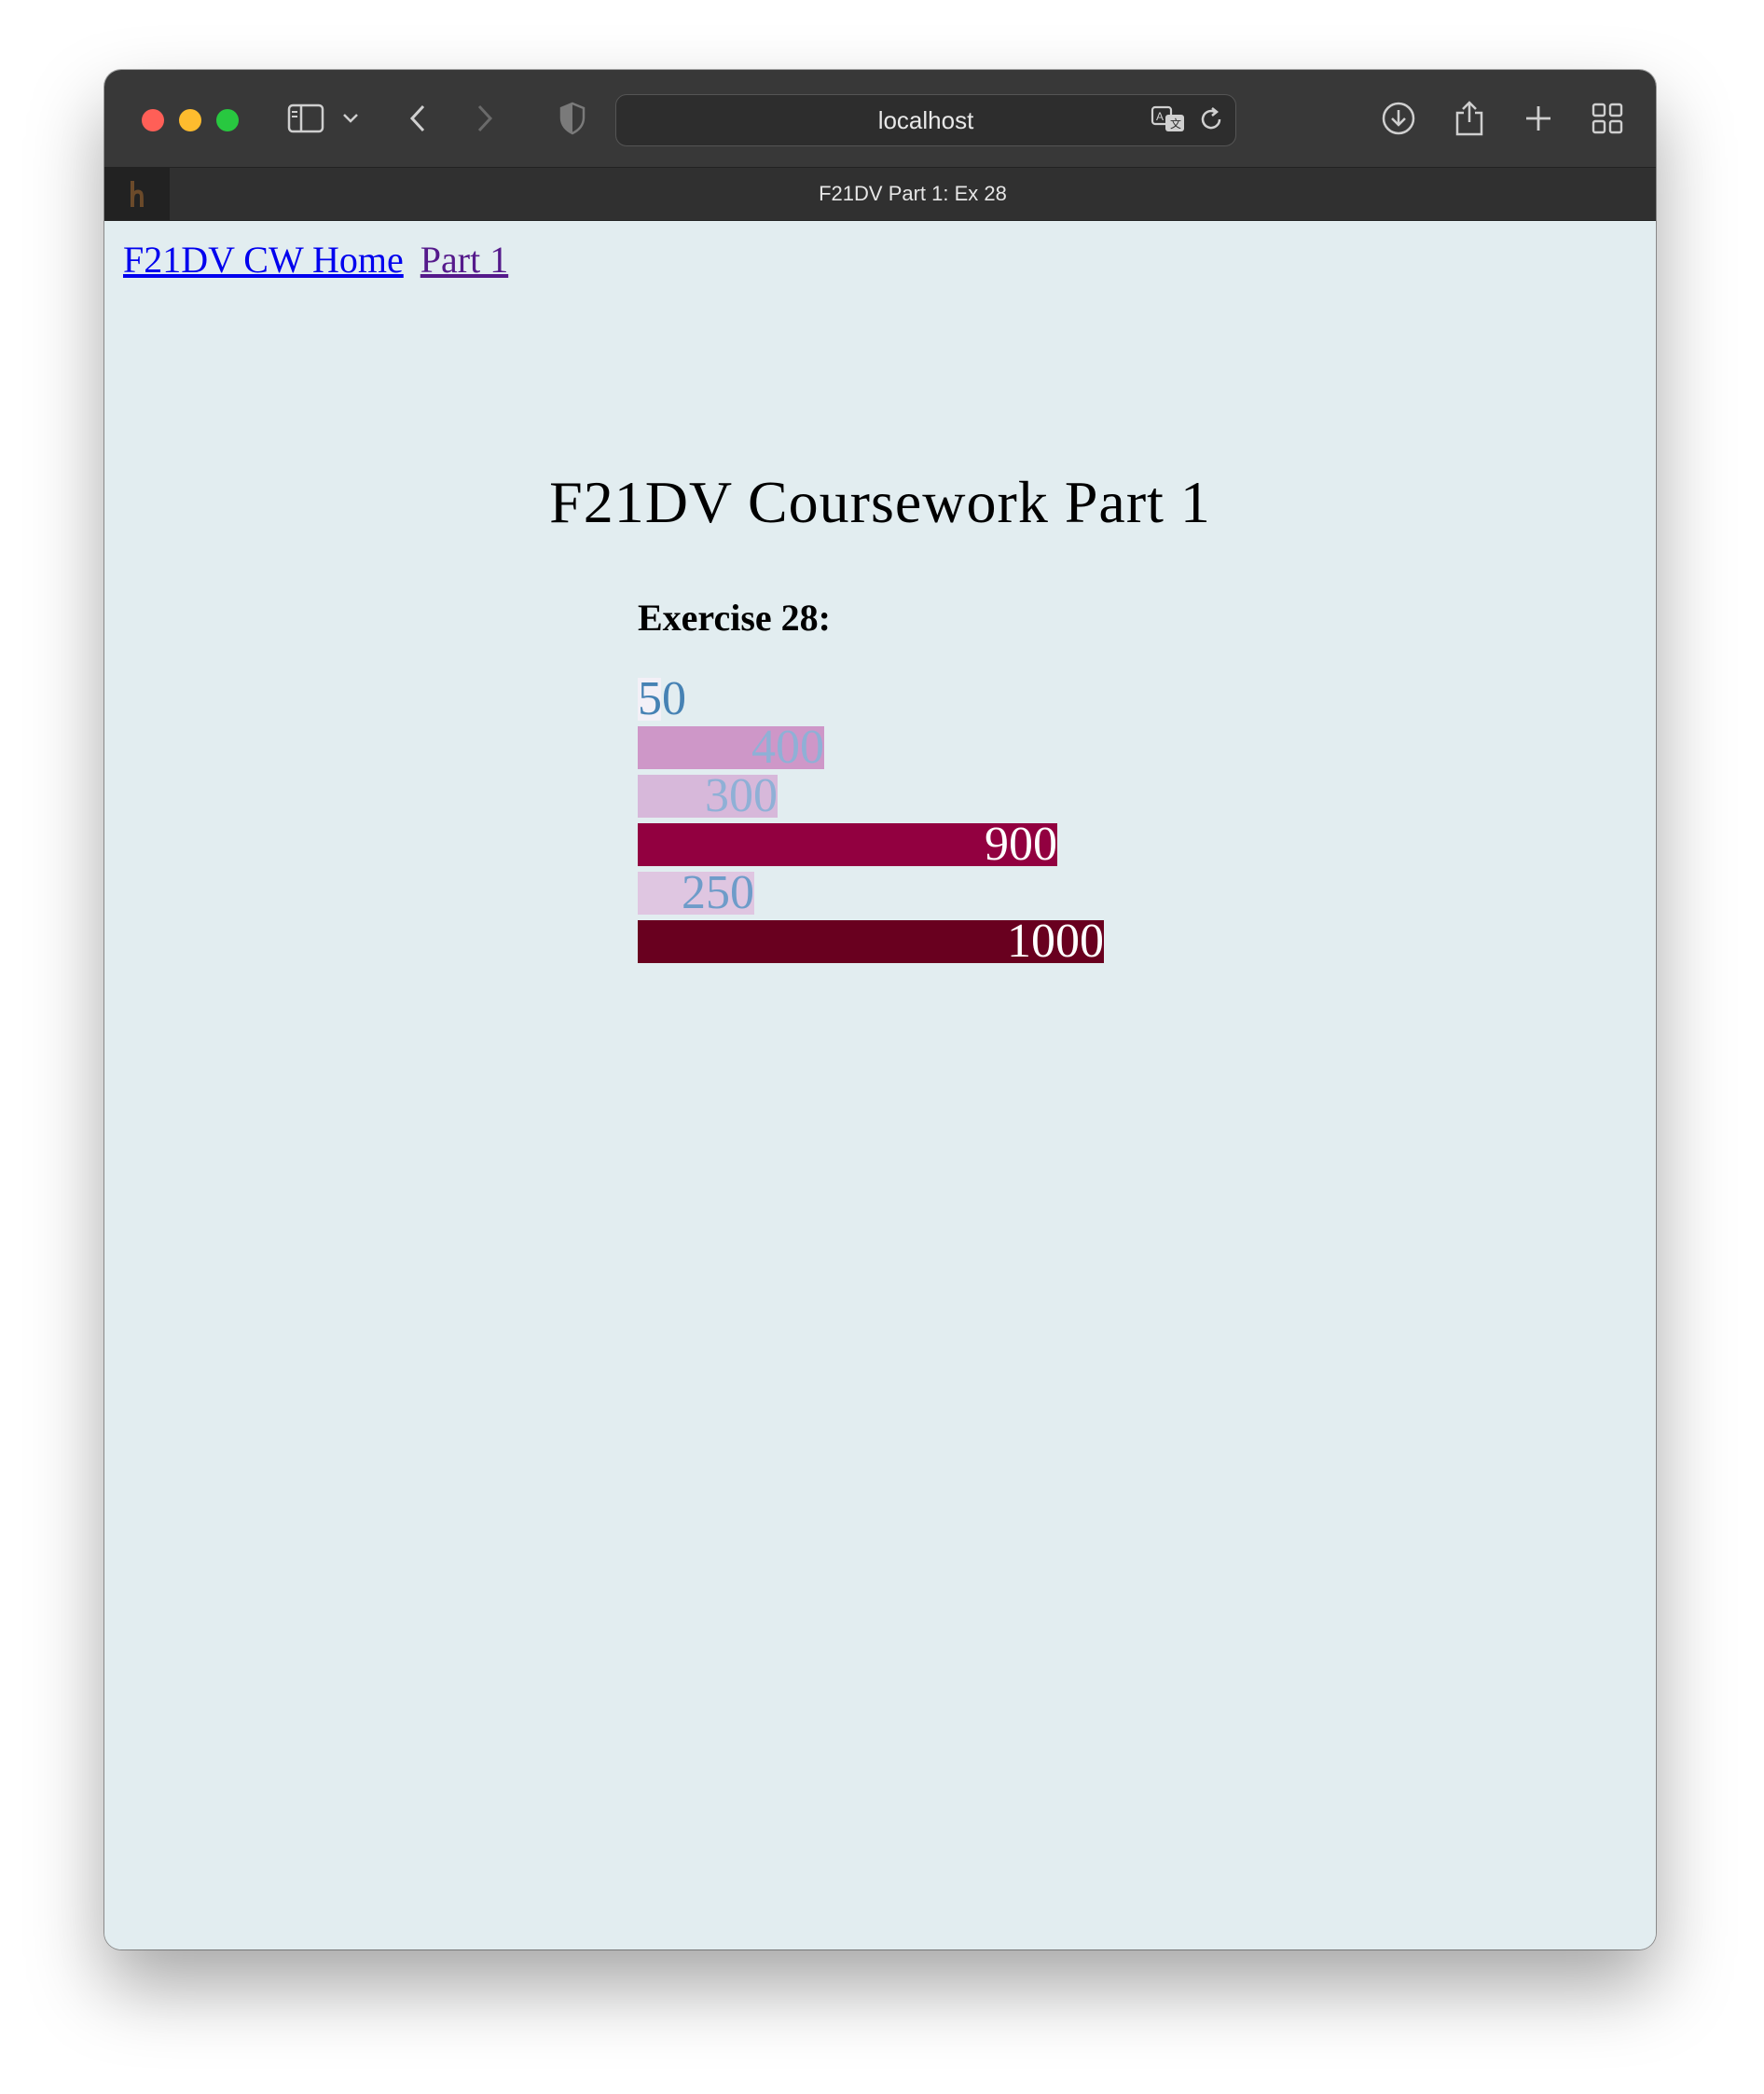  What do you see at coordinates (1538, 118) in the screenshot?
I see `new-tab-icon` at bounding box center [1538, 118].